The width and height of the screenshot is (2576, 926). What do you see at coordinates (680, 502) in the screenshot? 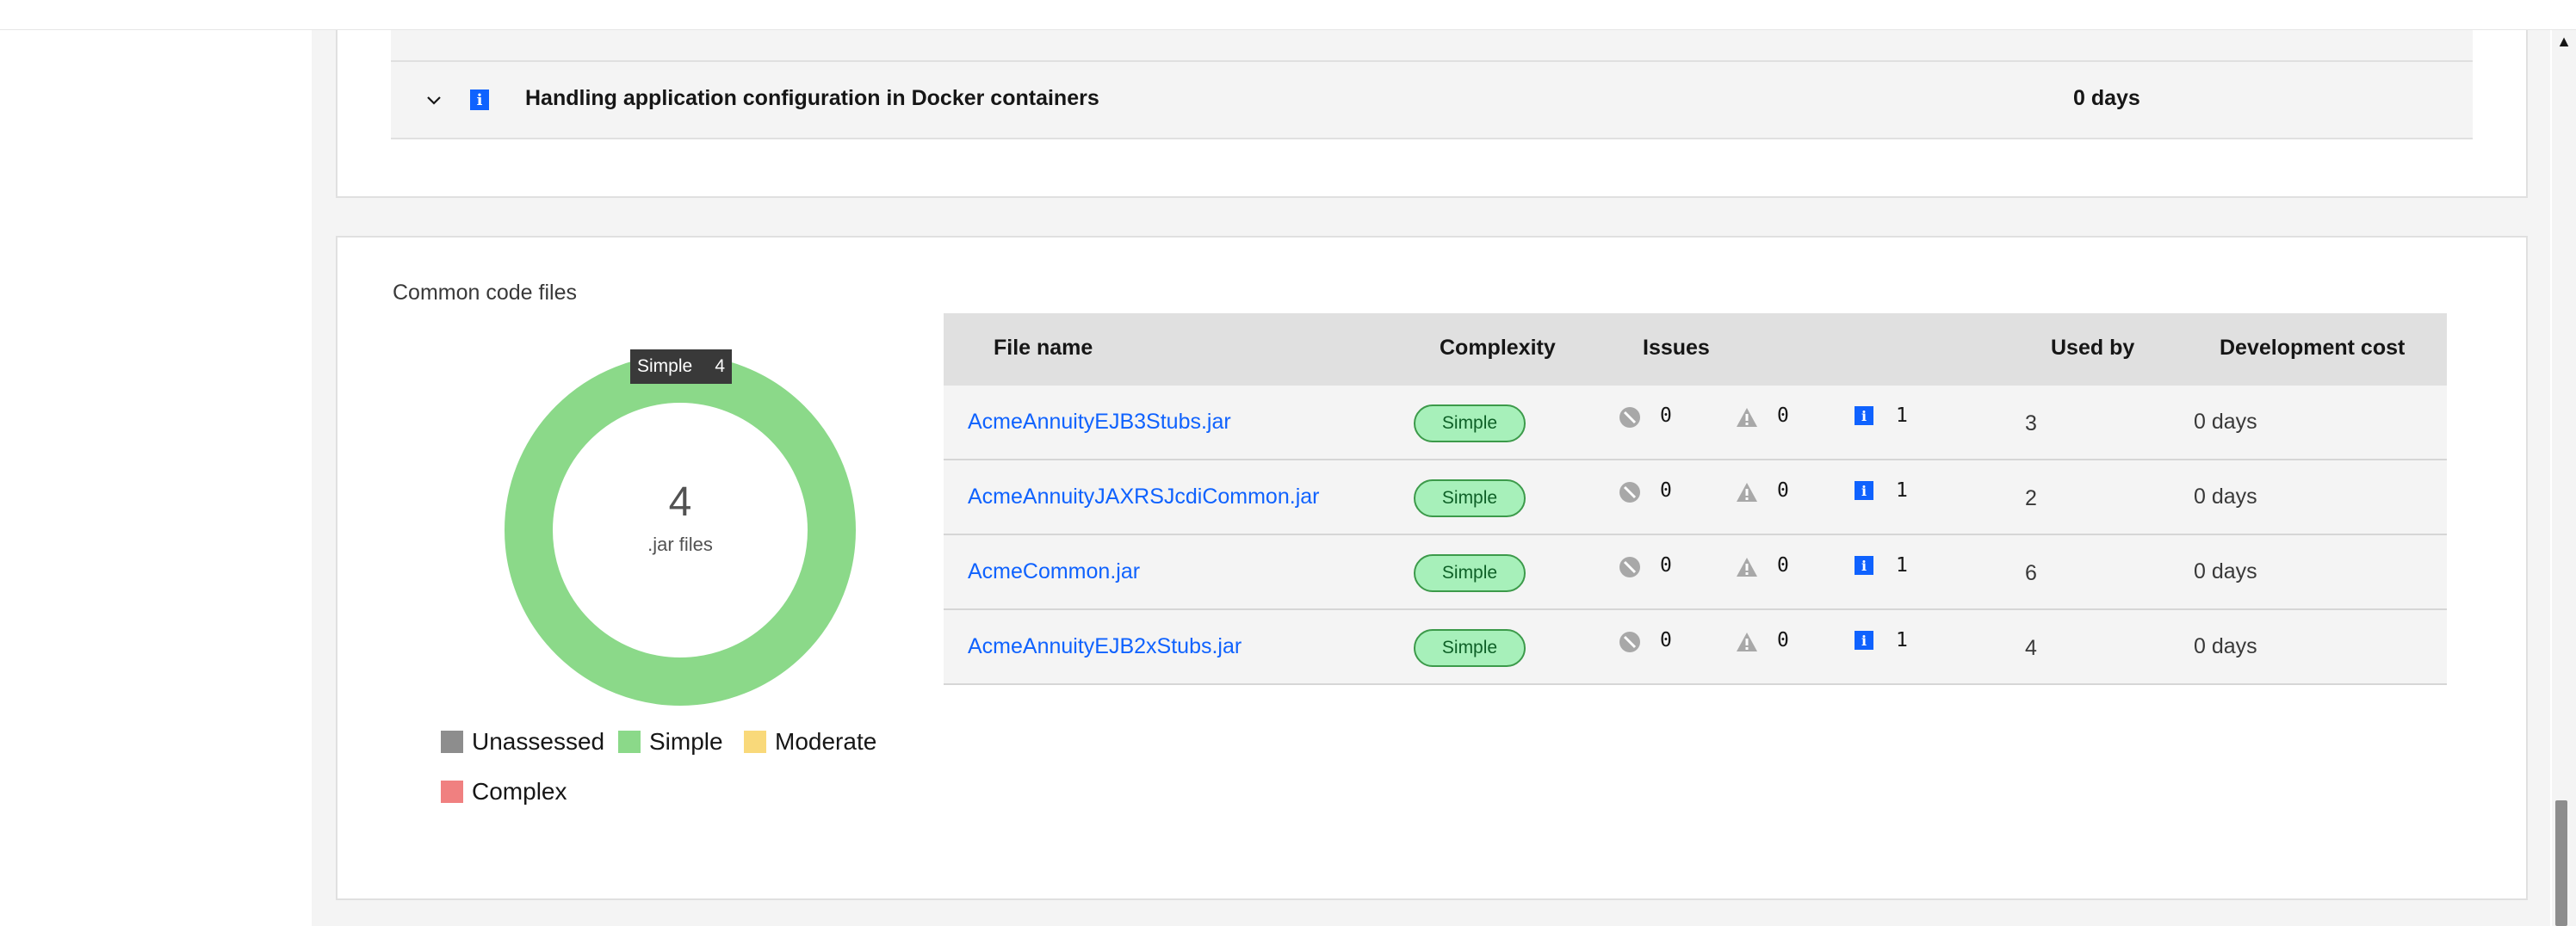
I see `donut-total: 4` at bounding box center [680, 502].